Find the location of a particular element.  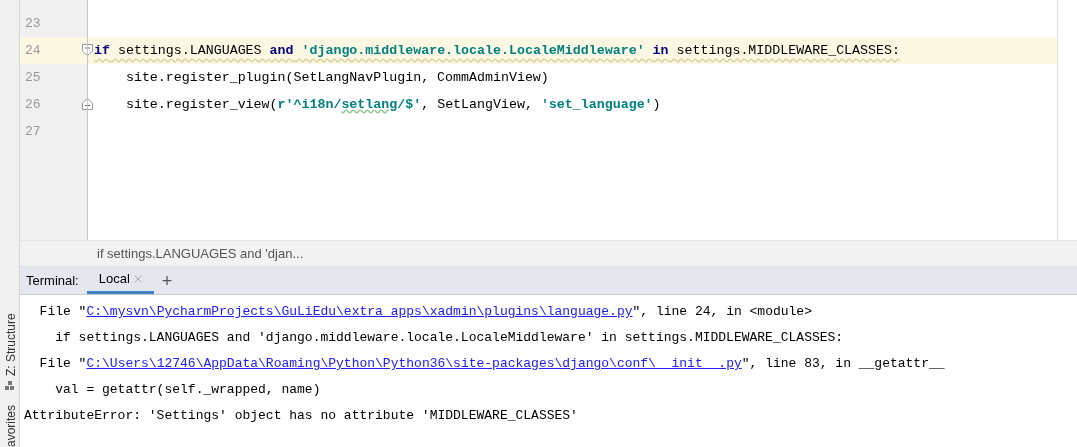

code-line: site.register_plugin(SetLangNavPlugin, CommAdminView) is located at coordinates (336, 77).